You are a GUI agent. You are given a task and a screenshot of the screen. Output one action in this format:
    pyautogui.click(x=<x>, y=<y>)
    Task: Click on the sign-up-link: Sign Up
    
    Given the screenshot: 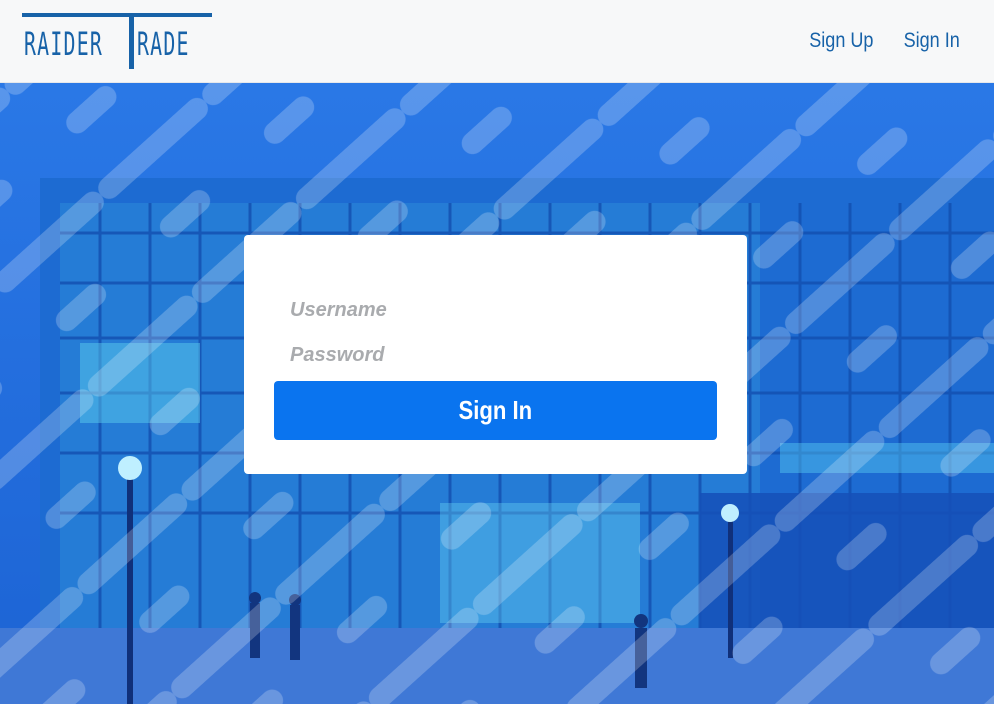 What is the action you would take?
    pyautogui.click(x=841, y=41)
    